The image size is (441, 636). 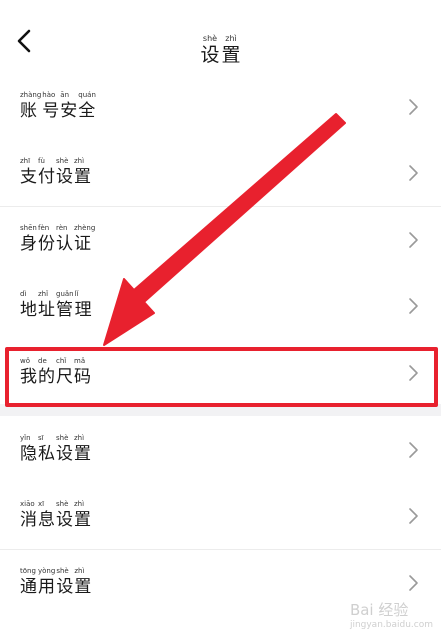 I want to click on hanzi: 证, so click(x=82, y=244).